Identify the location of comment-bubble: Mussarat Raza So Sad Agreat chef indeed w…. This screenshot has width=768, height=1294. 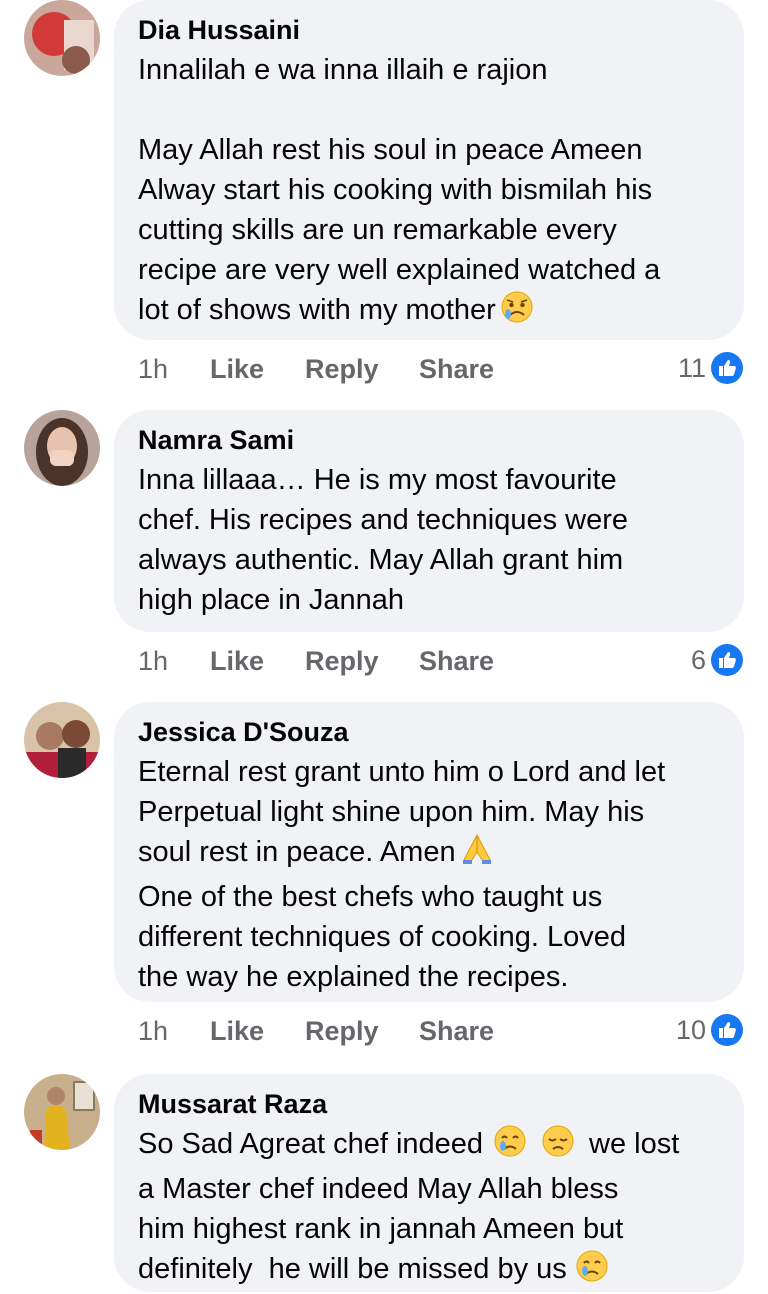
(429, 1183).